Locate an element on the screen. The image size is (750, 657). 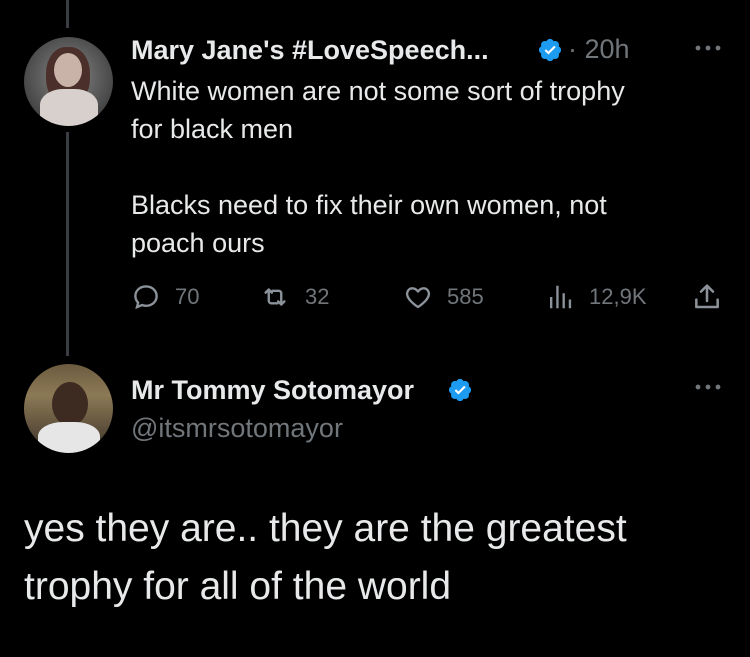
retweet-count: 32 is located at coordinates (317, 296).